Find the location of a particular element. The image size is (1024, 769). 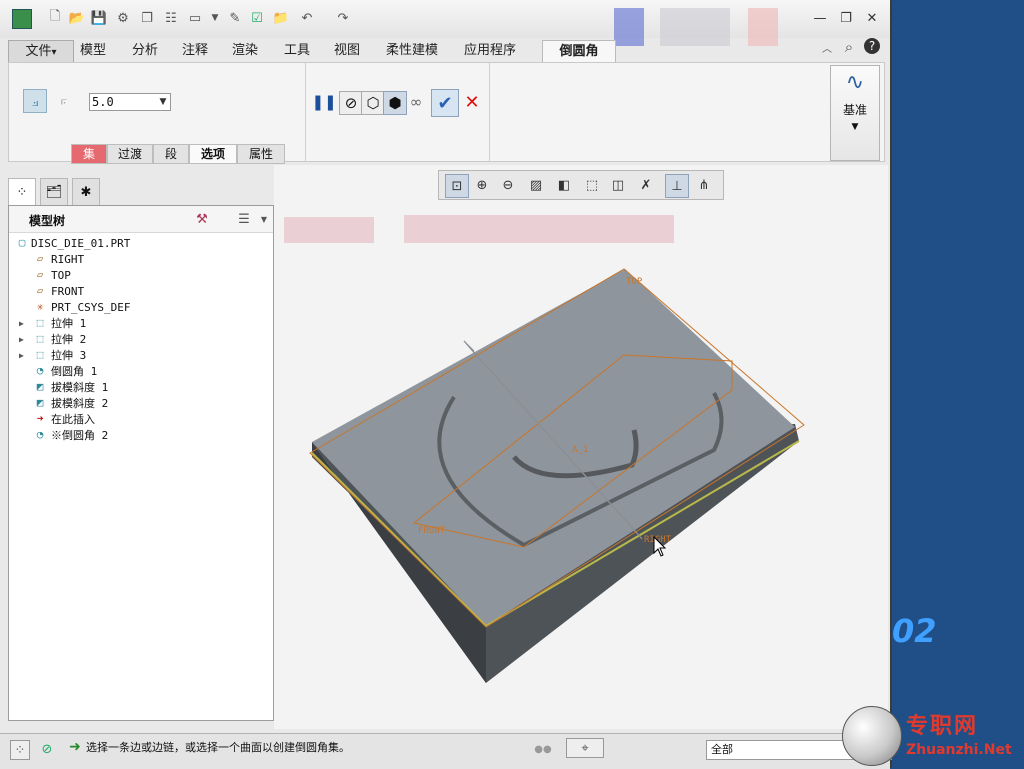

tree-item: ▱ TOP is located at coordinates (139, 276).